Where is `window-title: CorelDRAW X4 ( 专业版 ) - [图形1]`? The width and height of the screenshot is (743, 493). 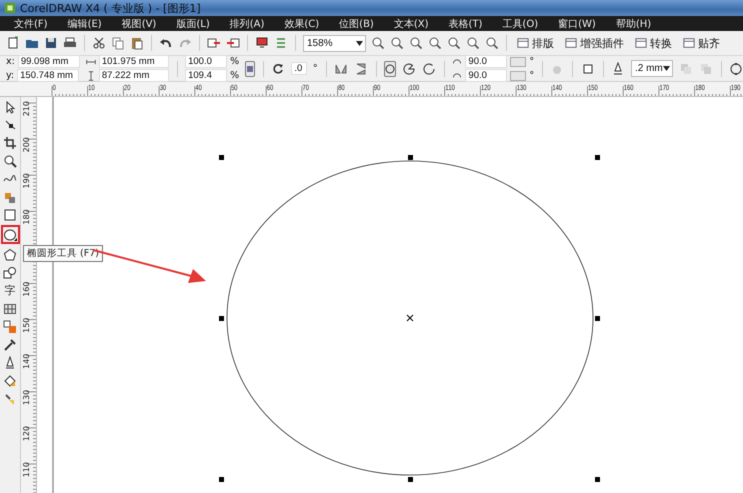
window-title: CorelDRAW X4 ( 专业版 ) - [图形1] is located at coordinates (110, 8).